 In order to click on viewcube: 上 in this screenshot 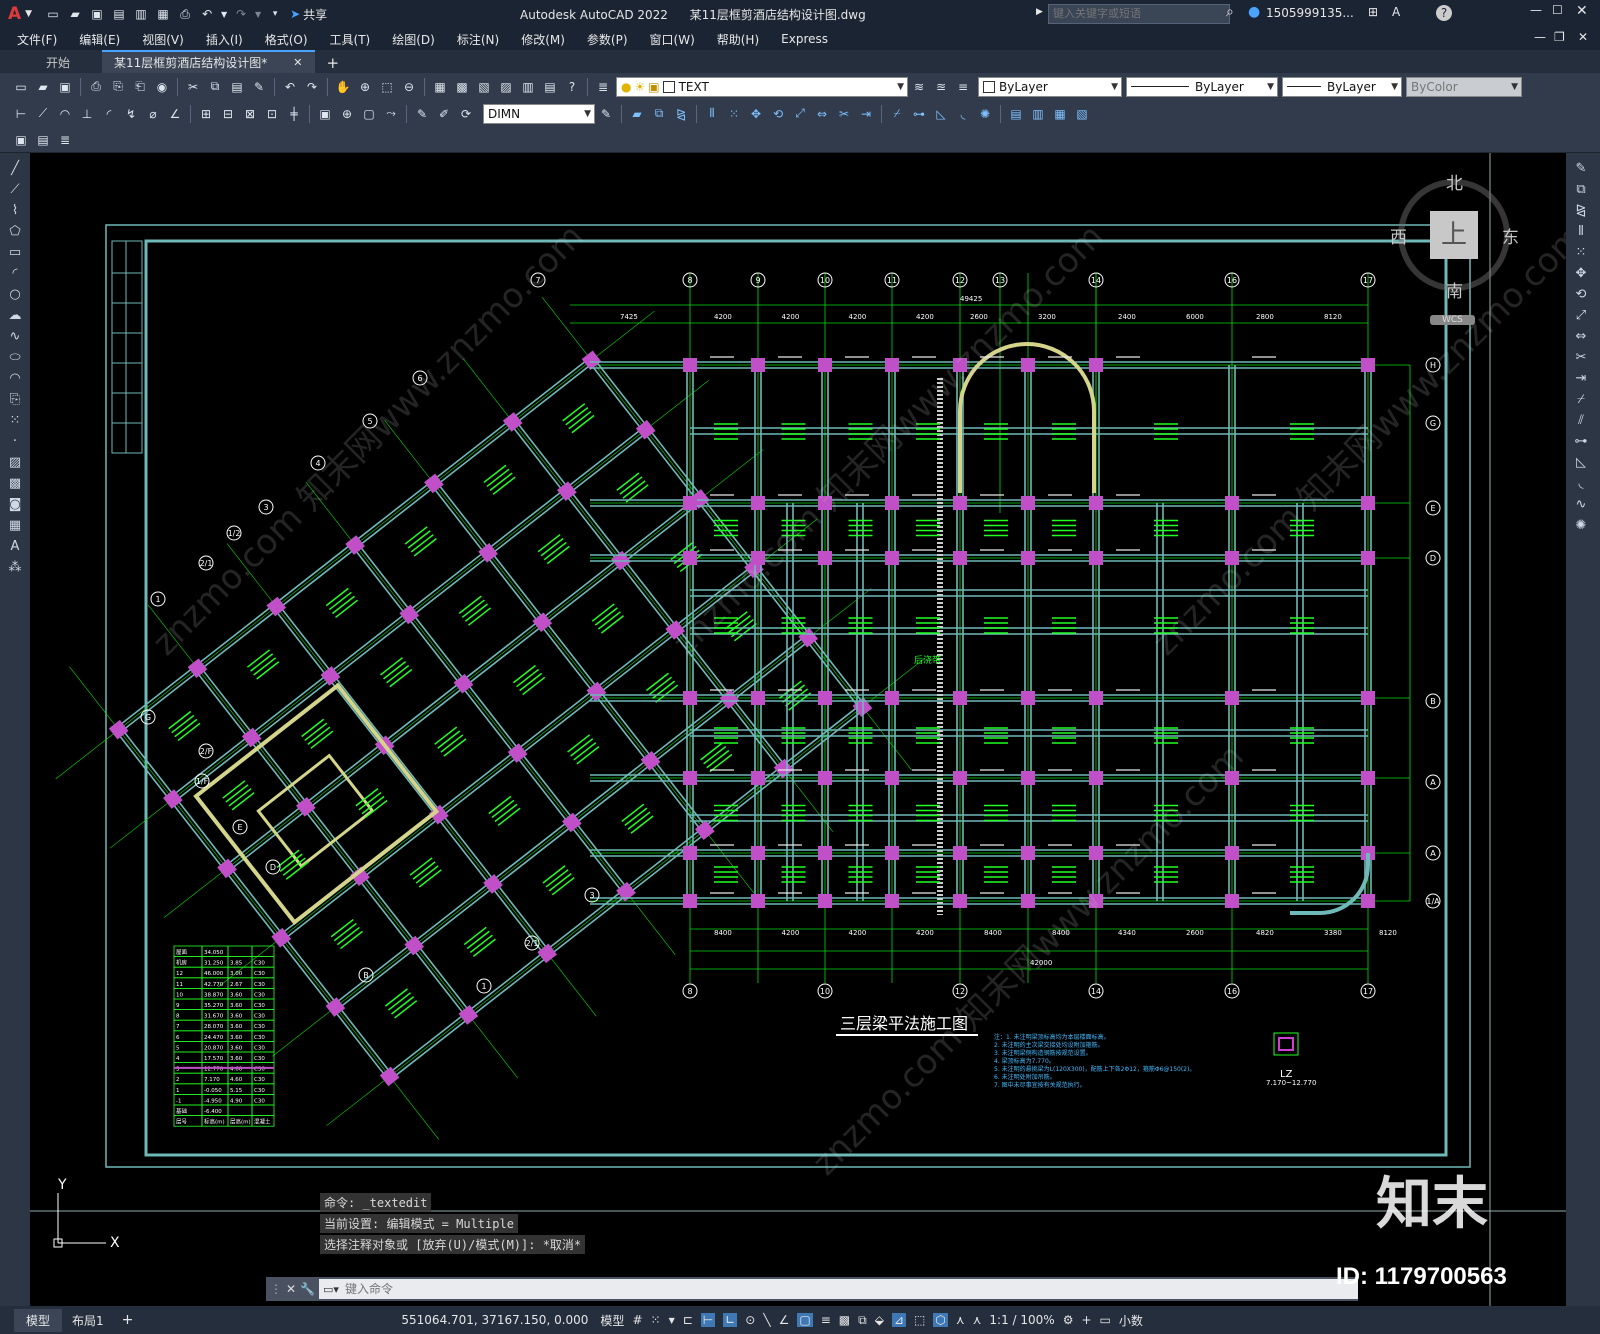, I will do `click(1454, 235)`.